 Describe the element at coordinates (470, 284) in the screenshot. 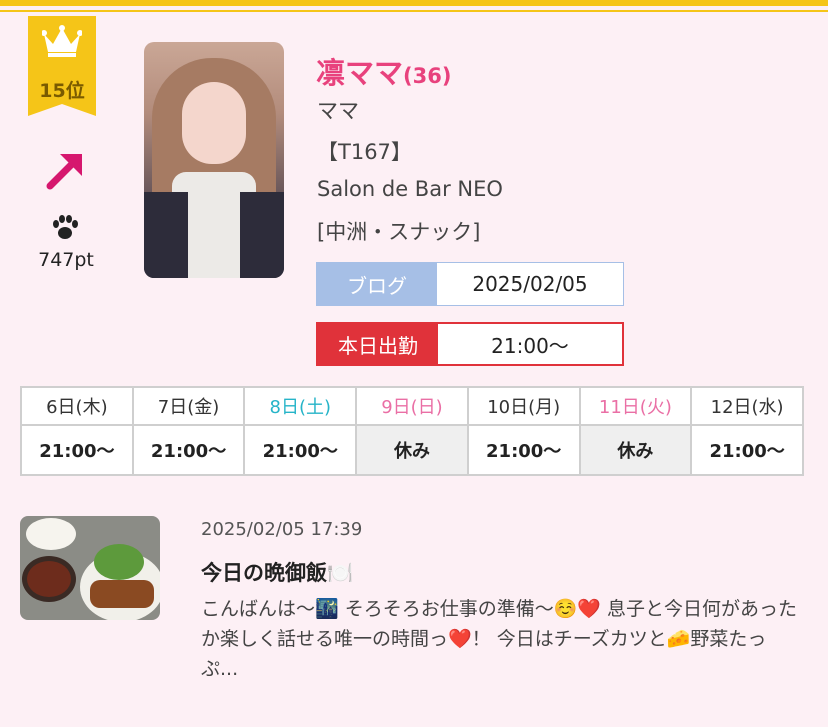

I see `blog-badge: ブログ 2025/02/05` at that location.